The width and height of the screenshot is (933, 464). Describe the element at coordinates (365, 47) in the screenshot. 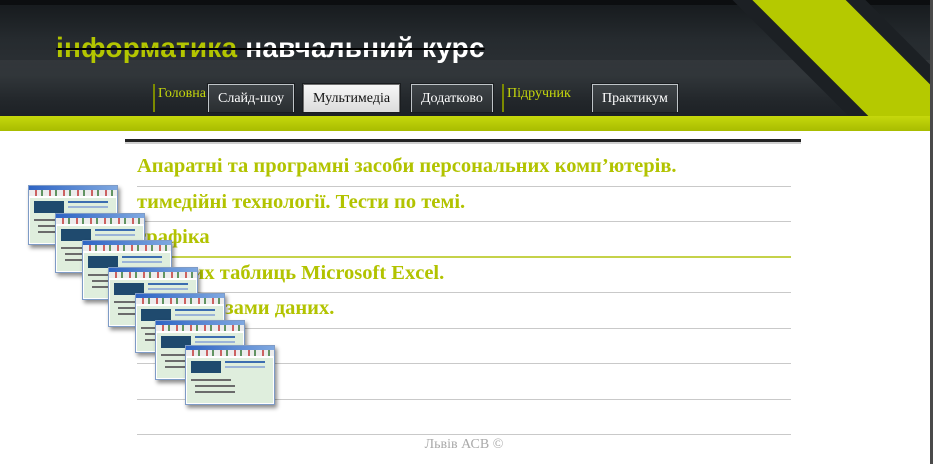

I see `site-title-part2: навчальний курс` at that location.